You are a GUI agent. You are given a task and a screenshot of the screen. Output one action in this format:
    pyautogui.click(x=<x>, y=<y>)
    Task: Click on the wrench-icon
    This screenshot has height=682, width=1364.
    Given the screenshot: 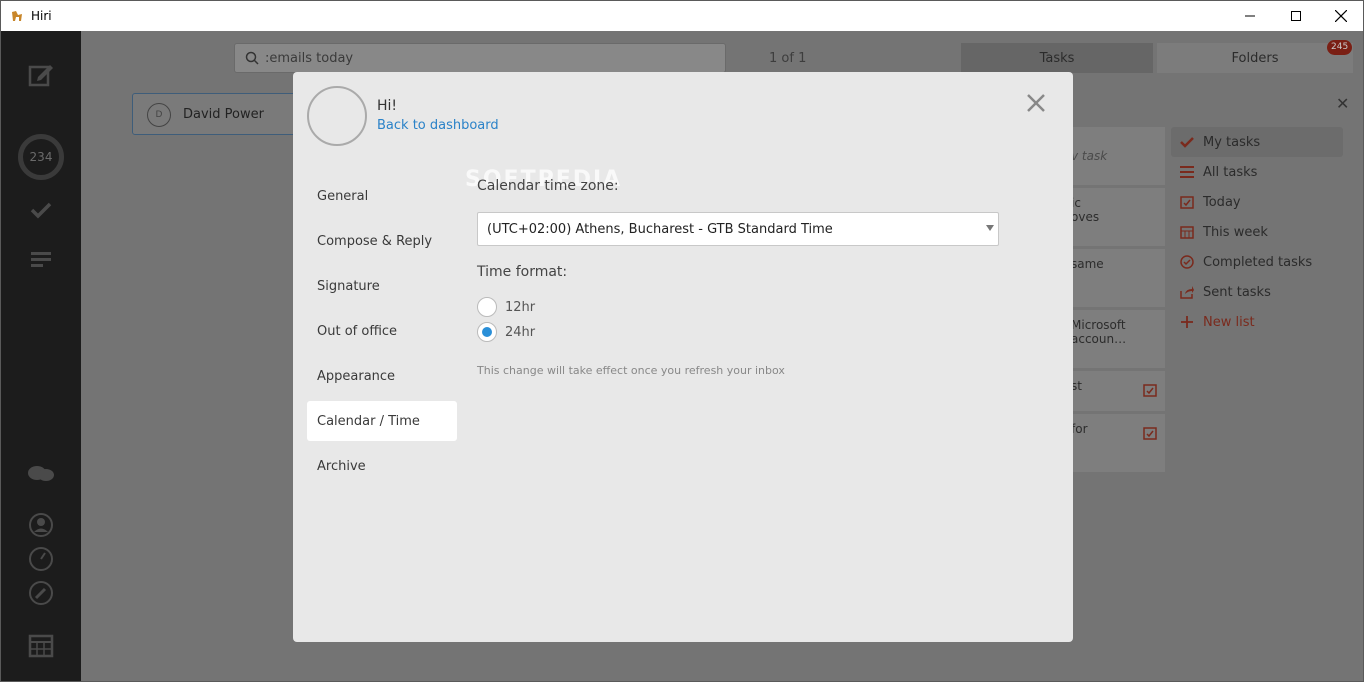 What is the action you would take?
    pyautogui.click(x=41, y=593)
    